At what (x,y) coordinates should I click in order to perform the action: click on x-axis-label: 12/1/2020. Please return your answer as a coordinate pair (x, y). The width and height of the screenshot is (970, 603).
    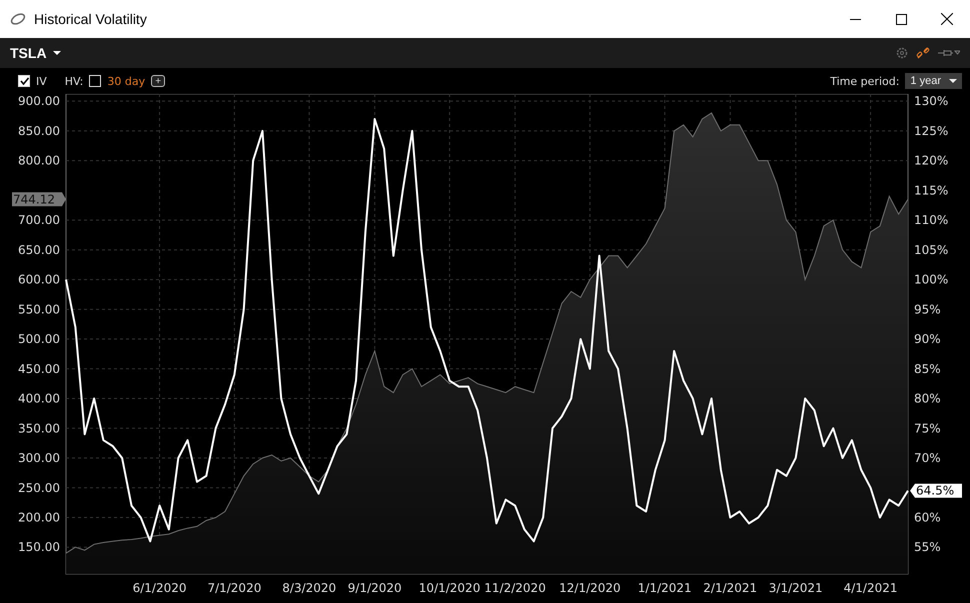
    Looking at the image, I should click on (590, 588).